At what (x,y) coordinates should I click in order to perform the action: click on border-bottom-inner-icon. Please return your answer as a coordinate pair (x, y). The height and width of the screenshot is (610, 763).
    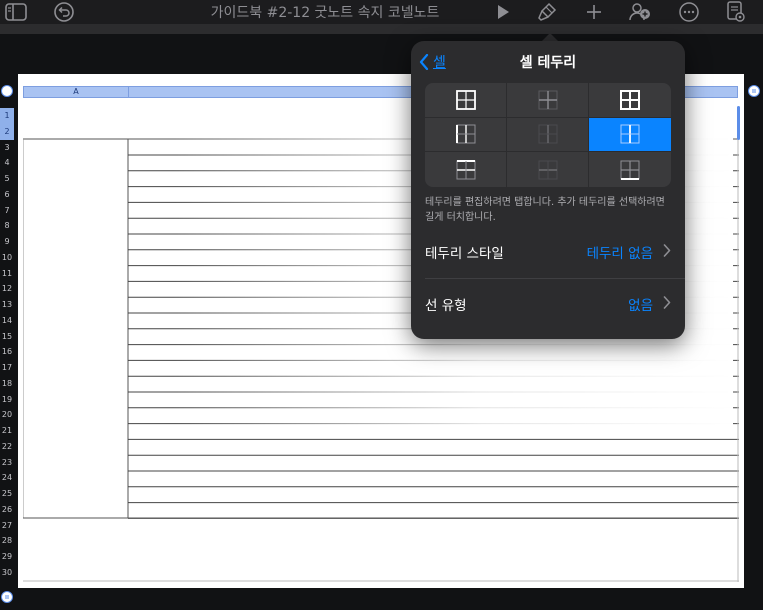
    Looking at the image, I should click on (630, 170).